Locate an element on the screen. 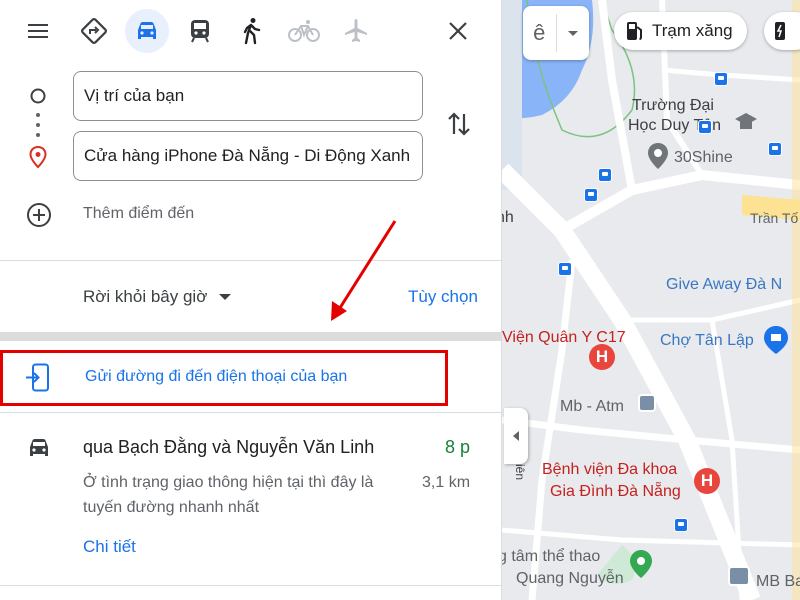 Image resolution: width=800 pixels, height=600 pixels. route-distance: 3,1 km is located at coordinates (446, 482).